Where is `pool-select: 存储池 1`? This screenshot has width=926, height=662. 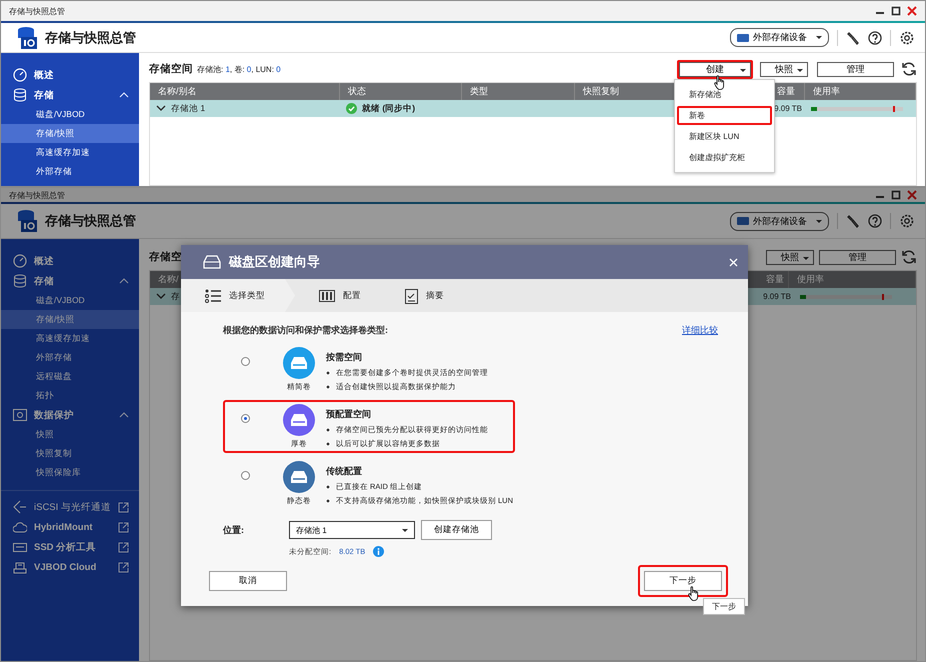
pool-select: 存储池 1 is located at coordinates (352, 530).